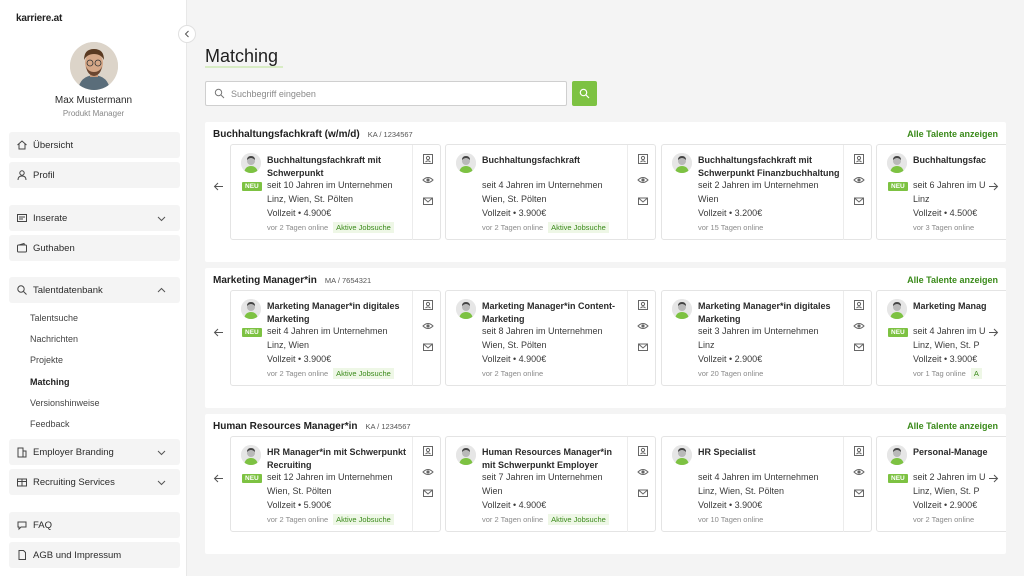 Image resolution: width=1024 pixels, height=576 pixels. What do you see at coordinates (94, 525) in the screenshot?
I see `nav-faq: FAQ` at bounding box center [94, 525].